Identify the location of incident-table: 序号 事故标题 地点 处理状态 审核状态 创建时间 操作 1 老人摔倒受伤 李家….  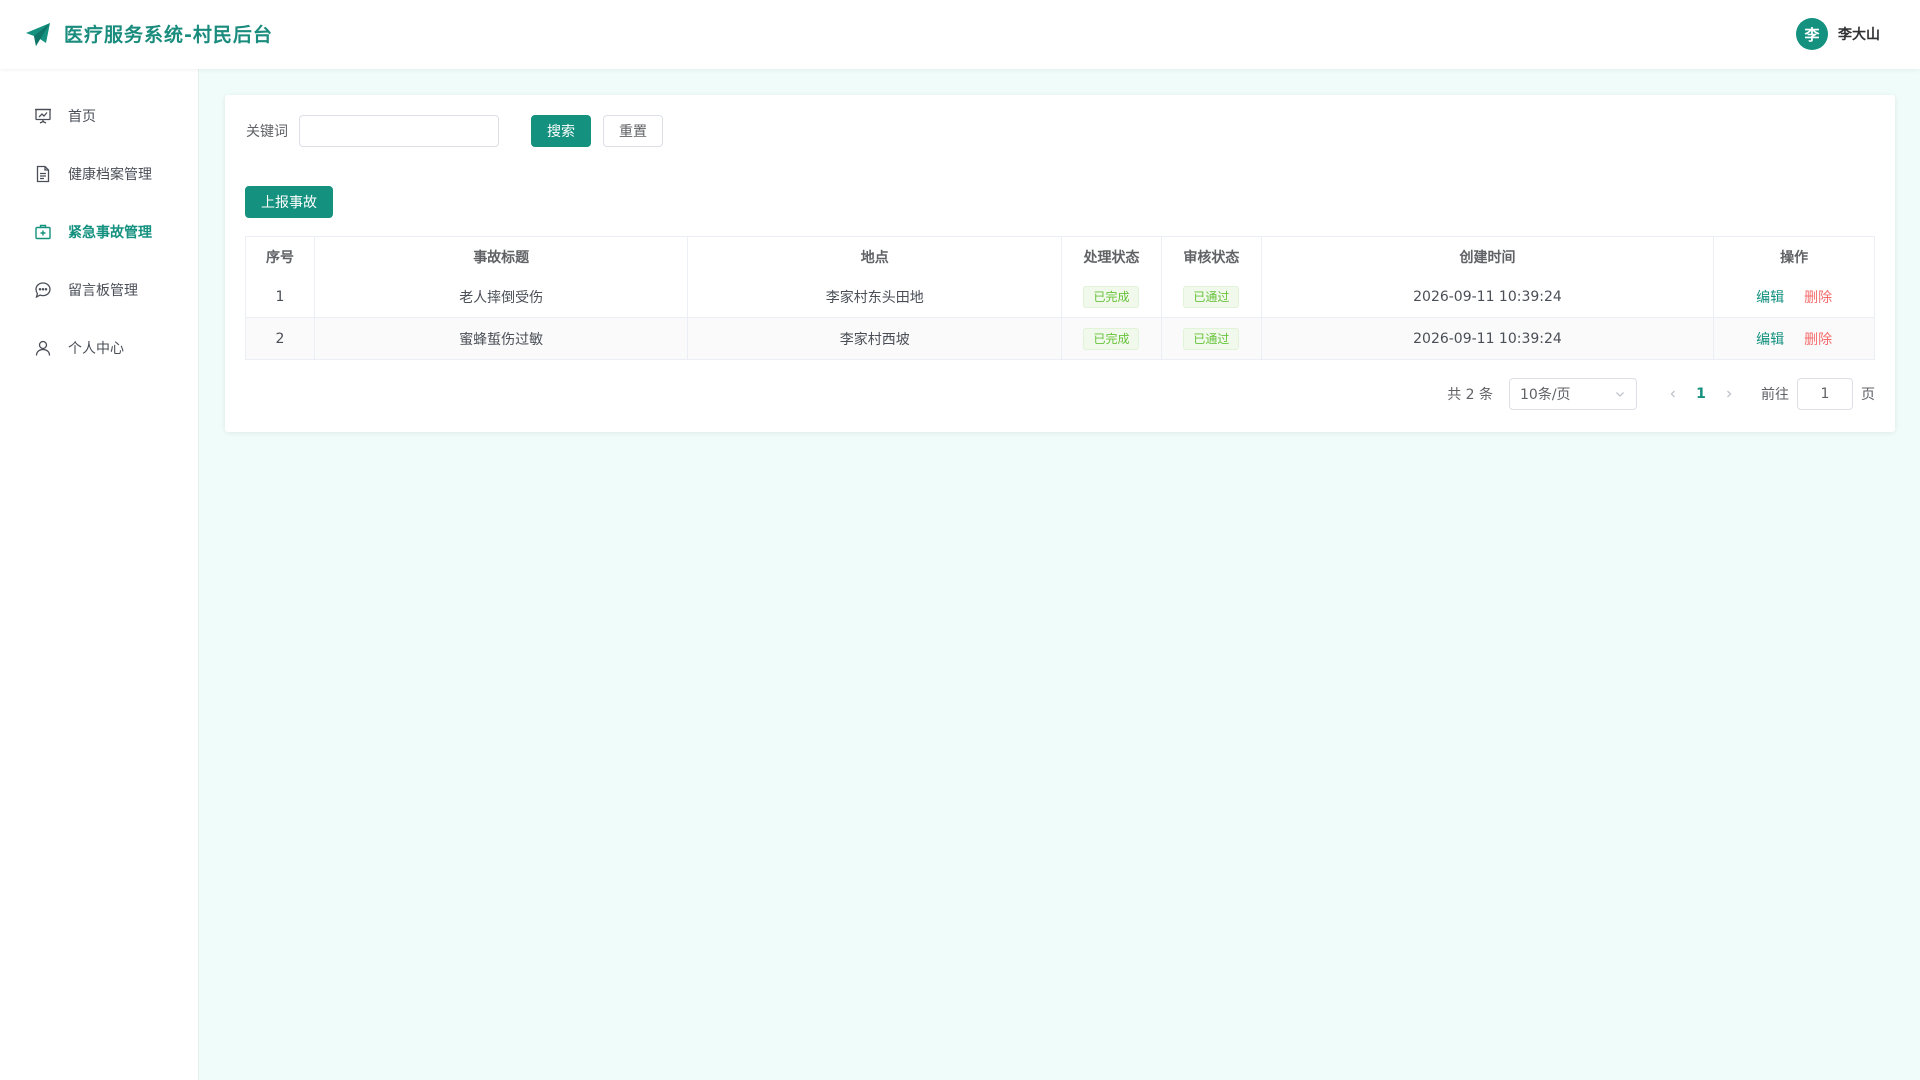
(1060, 298).